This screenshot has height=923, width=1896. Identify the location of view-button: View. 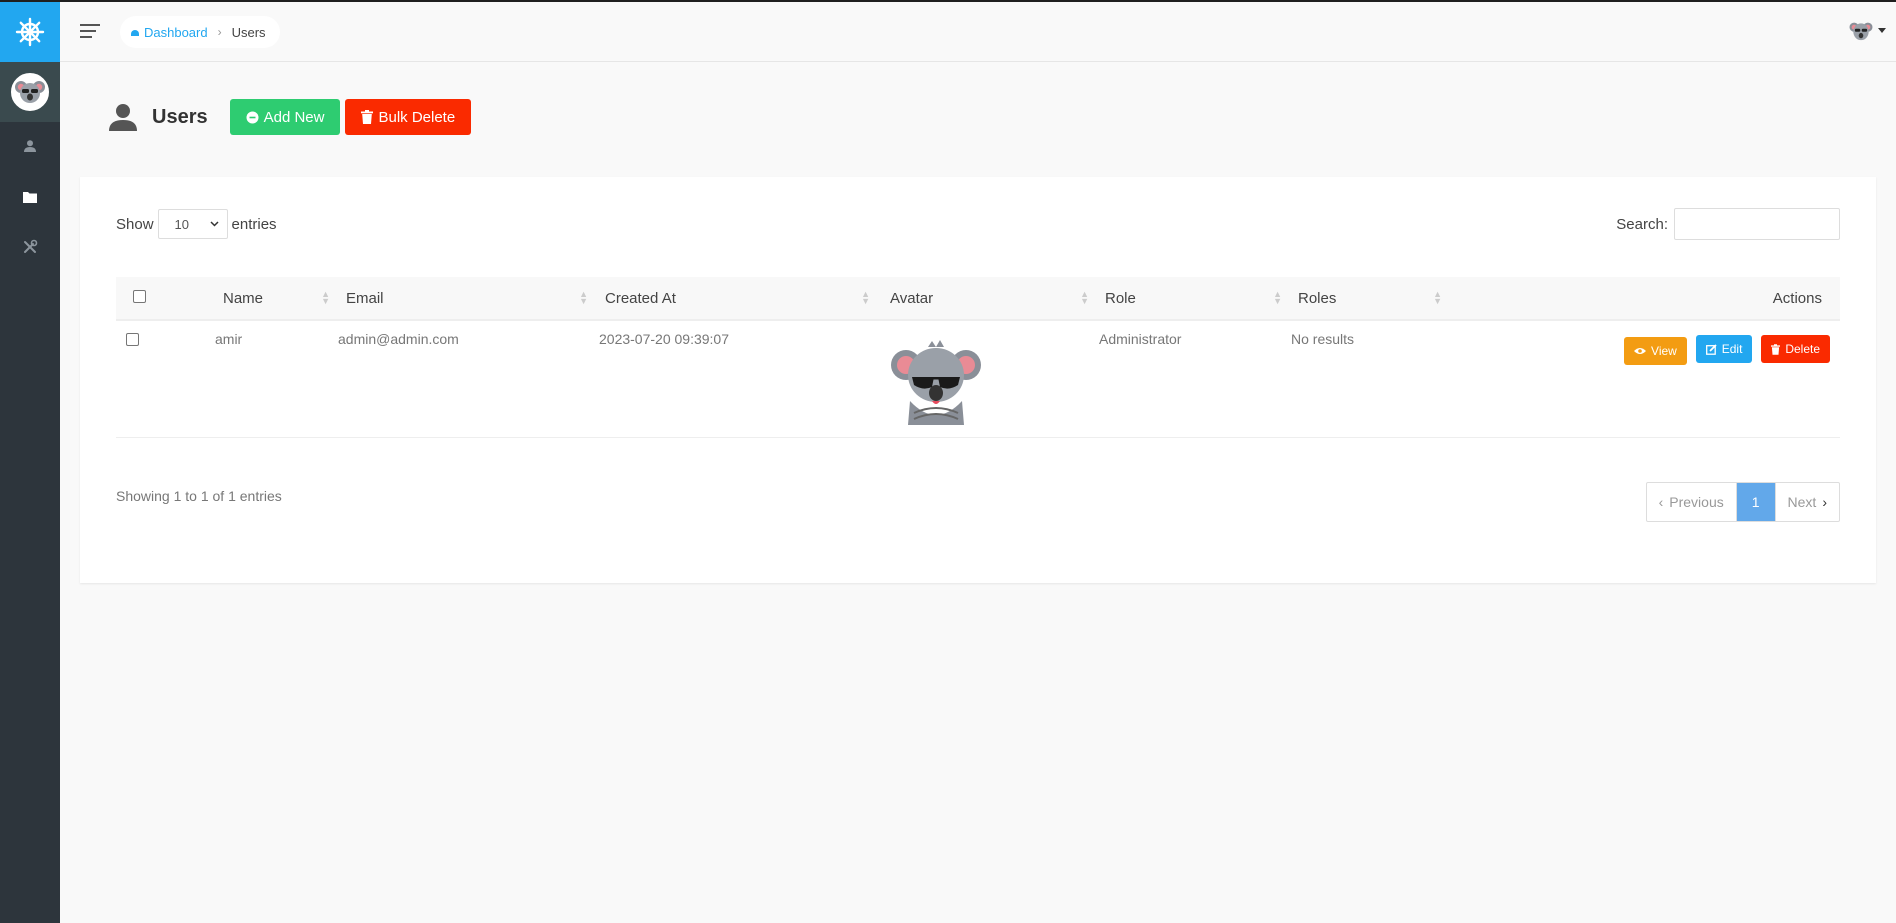
(1655, 350).